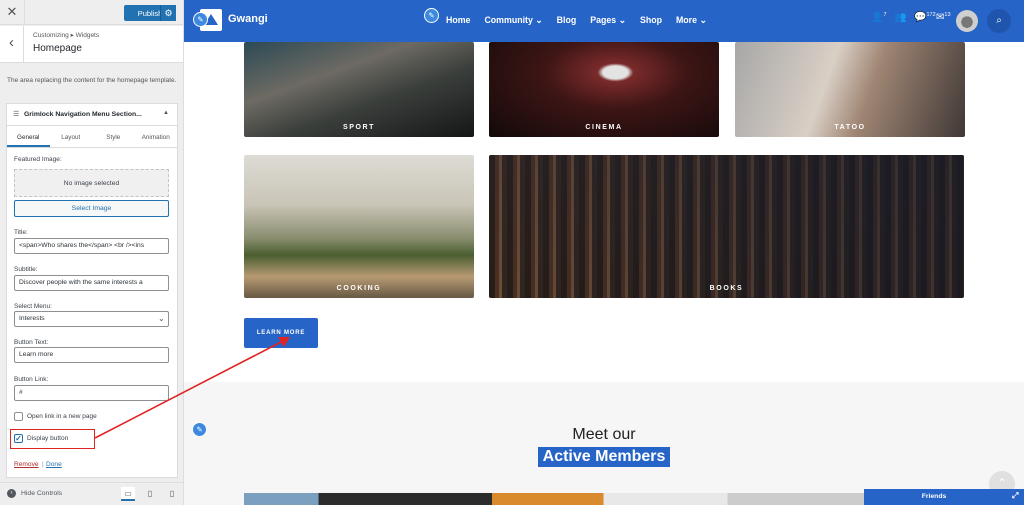  I want to click on select-image-button: Select Image, so click(91, 208).